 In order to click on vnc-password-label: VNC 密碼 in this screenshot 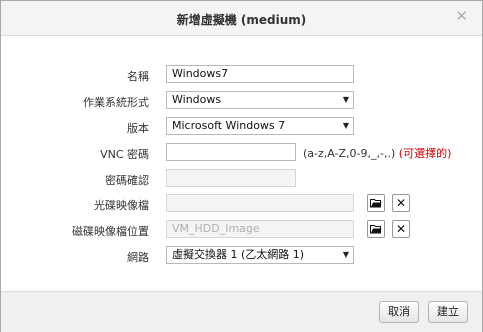, I will do `click(124, 154)`.